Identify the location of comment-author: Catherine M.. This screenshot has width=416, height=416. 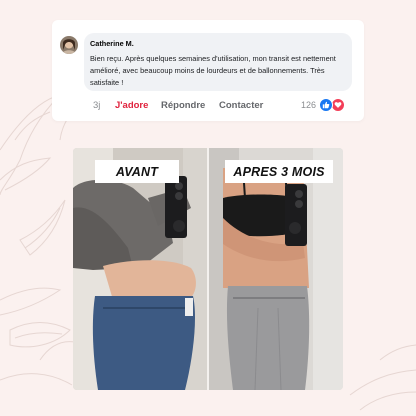
(112, 43).